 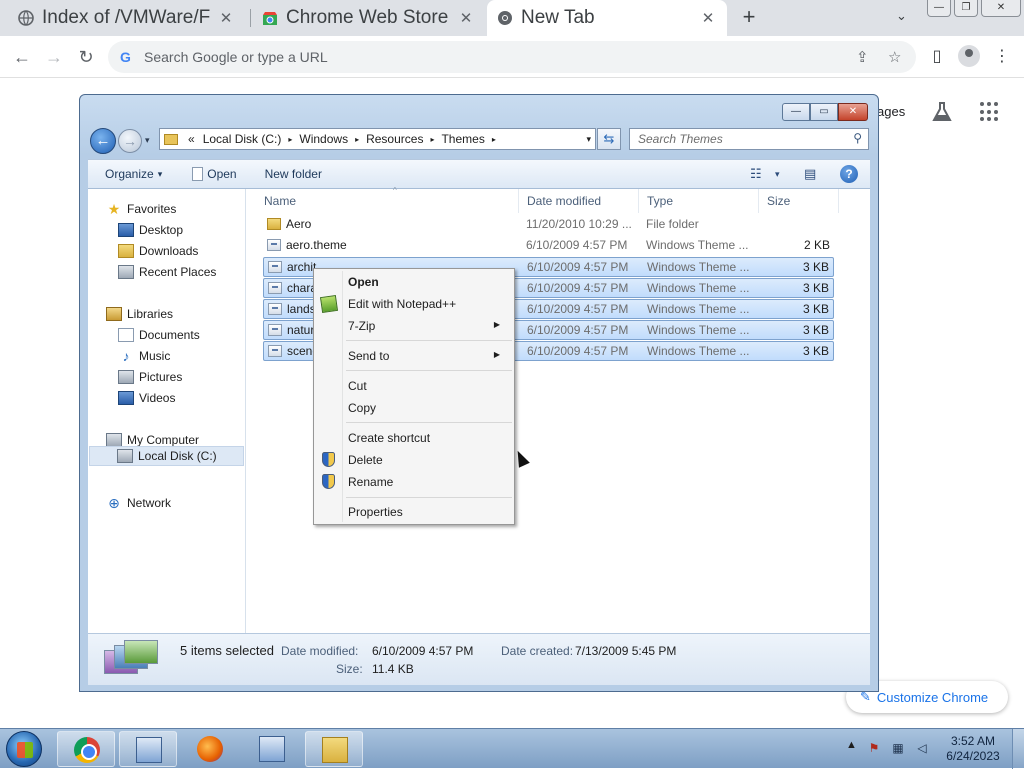 I want to click on side-panel-icon: ▯, so click(x=937, y=57).